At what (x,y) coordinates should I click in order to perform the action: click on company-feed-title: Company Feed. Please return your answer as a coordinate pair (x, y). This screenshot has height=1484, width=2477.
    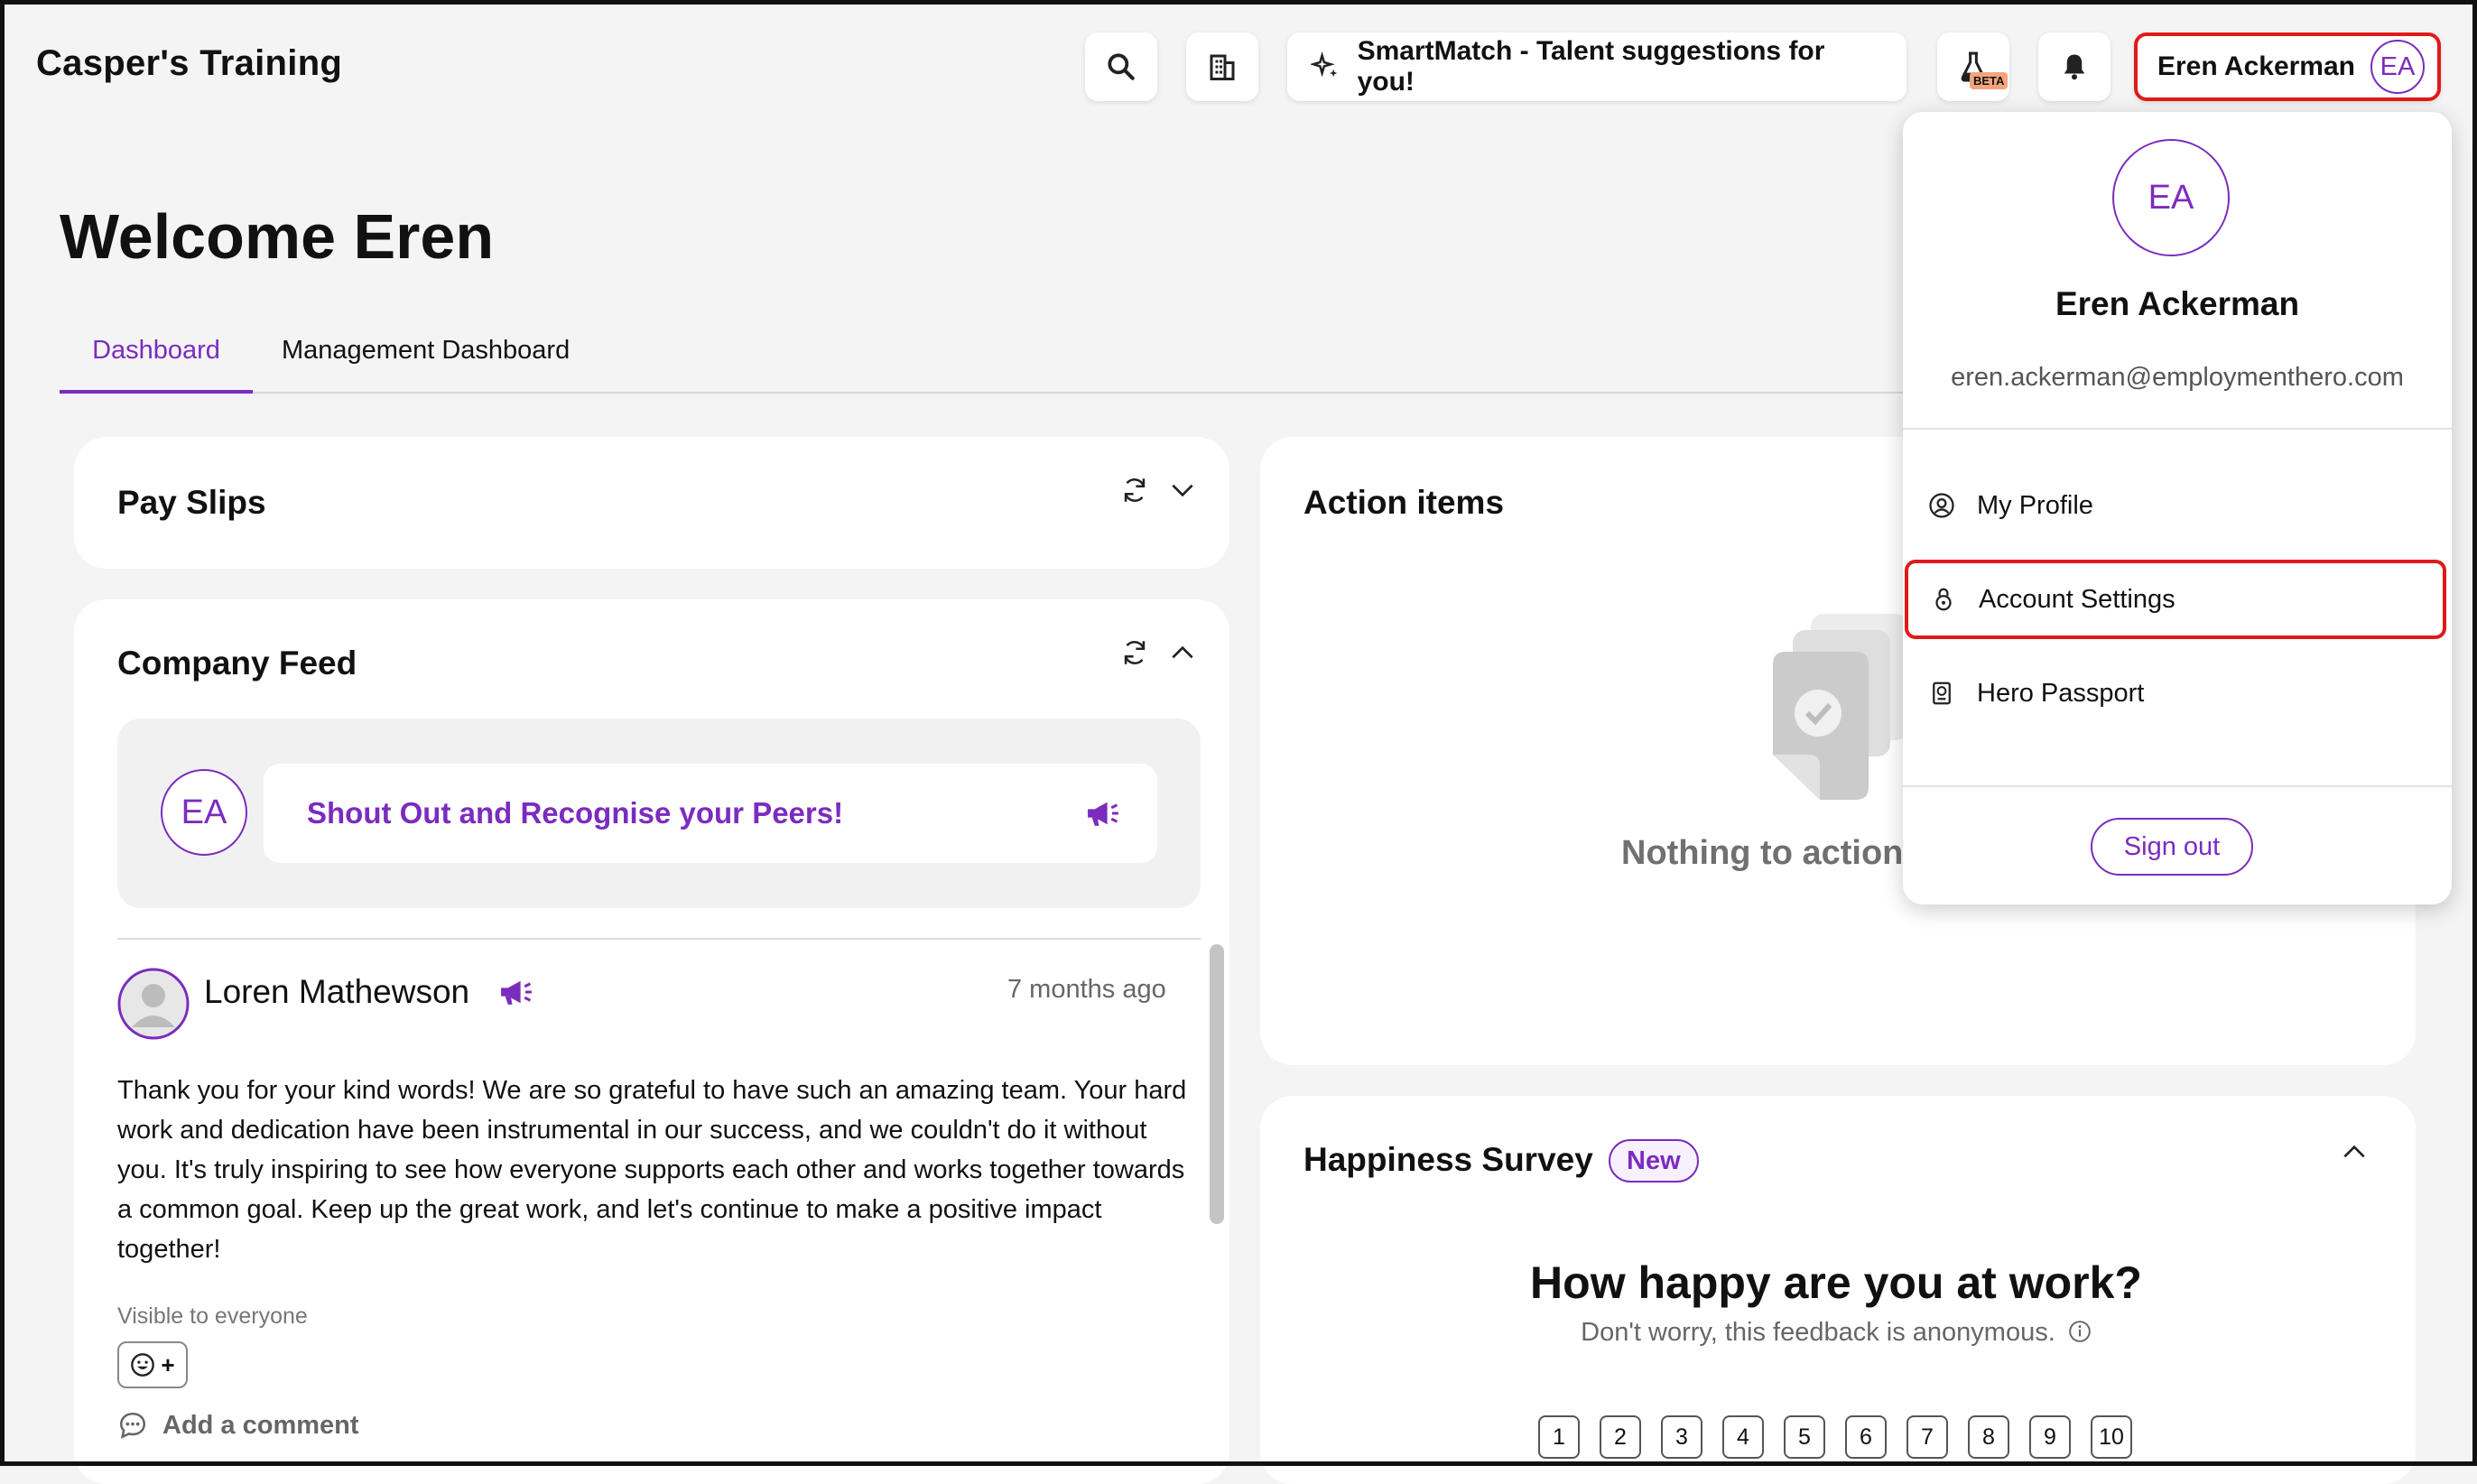
    Looking at the image, I should click on (237, 663).